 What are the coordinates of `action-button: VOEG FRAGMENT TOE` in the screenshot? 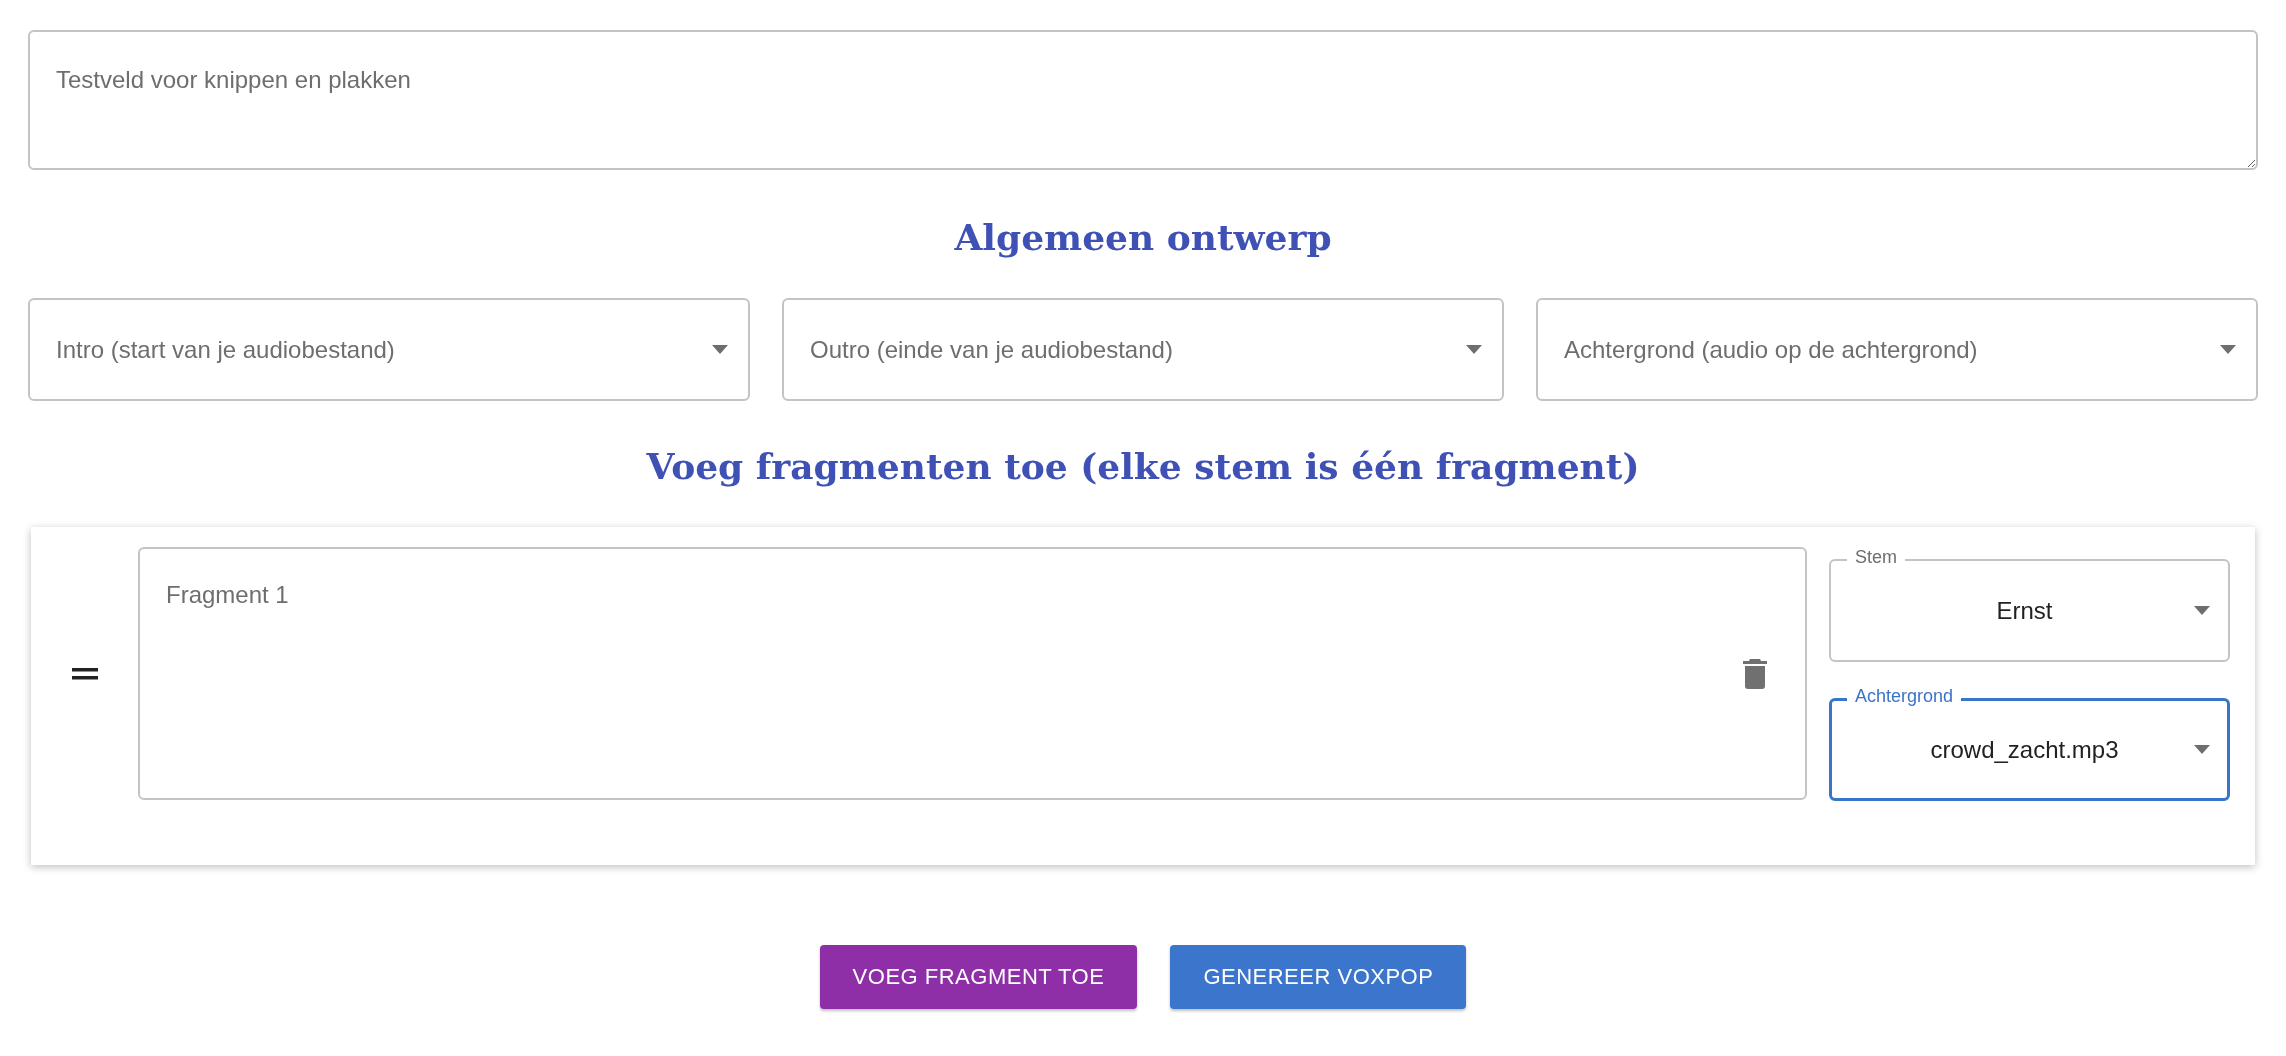 It's located at (978, 977).